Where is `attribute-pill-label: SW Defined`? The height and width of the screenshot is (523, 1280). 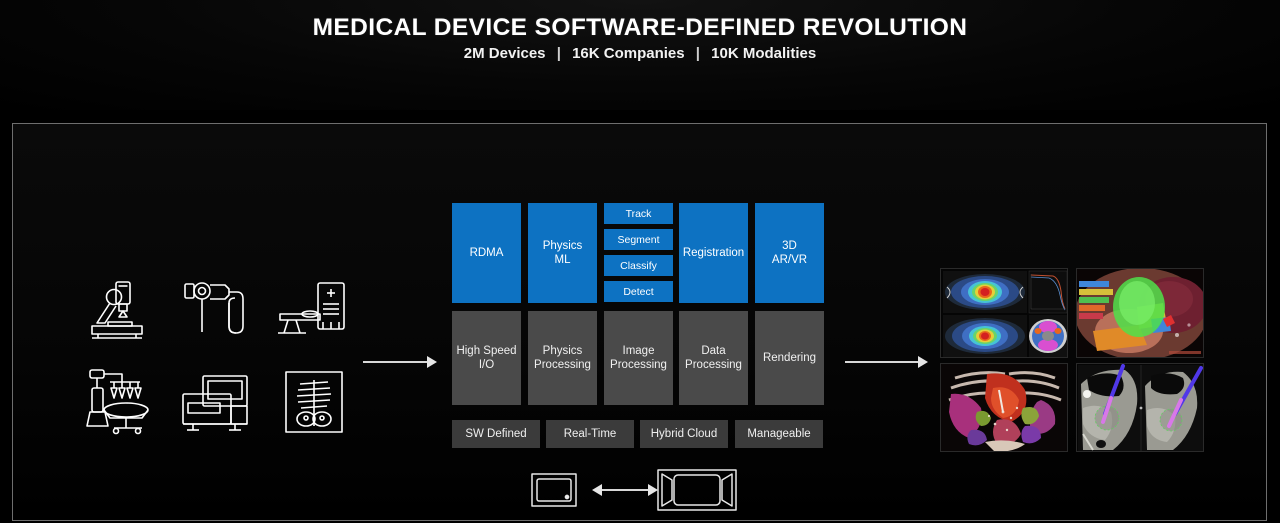 attribute-pill-label: SW Defined is located at coordinates (496, 433).